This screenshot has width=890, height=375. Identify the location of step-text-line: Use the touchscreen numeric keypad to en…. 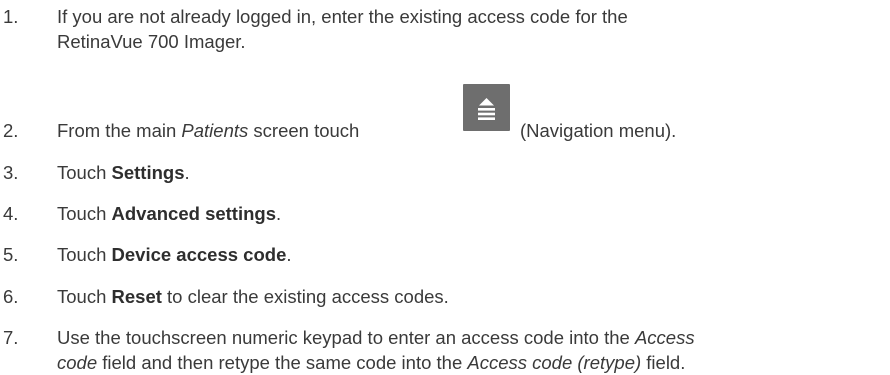
(471, 337).